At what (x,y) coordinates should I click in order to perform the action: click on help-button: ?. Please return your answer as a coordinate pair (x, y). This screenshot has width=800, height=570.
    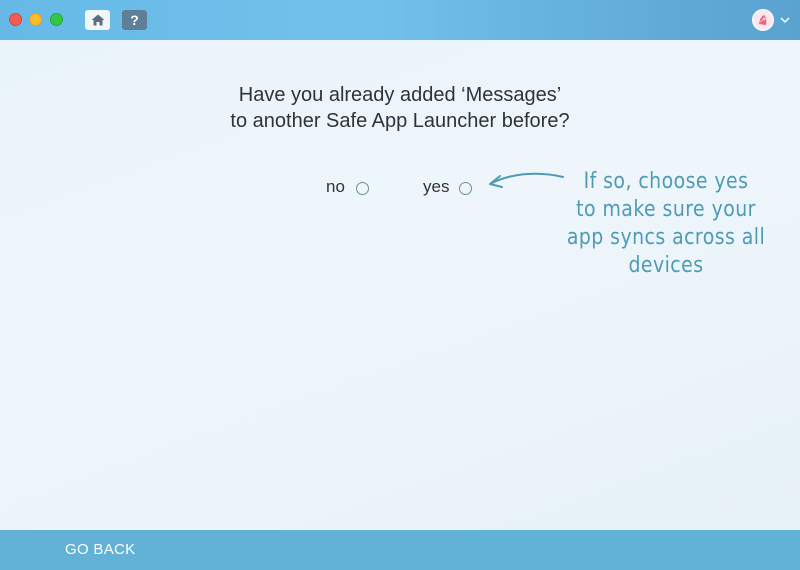
    Looking at the image, I should click on (134, 20).